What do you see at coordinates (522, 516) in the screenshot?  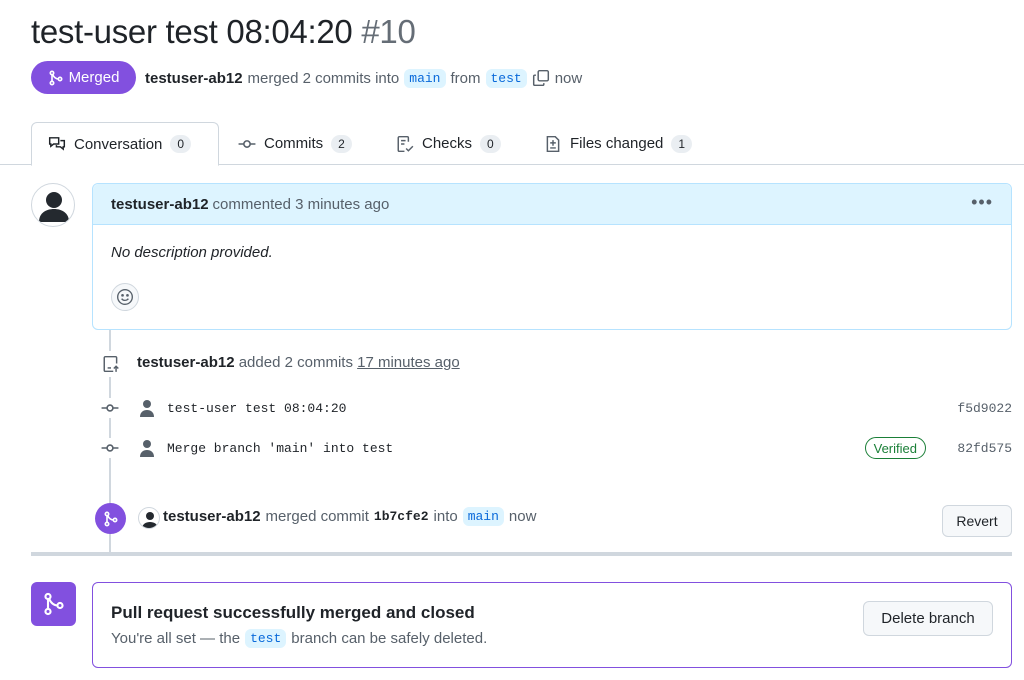 I see `merge-time: now` at bounding box center [522, 516].